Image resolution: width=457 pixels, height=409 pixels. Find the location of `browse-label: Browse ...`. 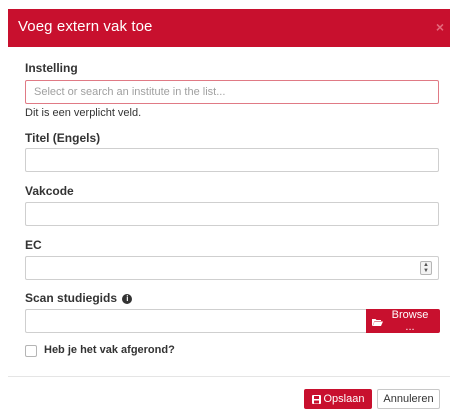

browse-label: Browse ... is located at coordinates (410, 321).